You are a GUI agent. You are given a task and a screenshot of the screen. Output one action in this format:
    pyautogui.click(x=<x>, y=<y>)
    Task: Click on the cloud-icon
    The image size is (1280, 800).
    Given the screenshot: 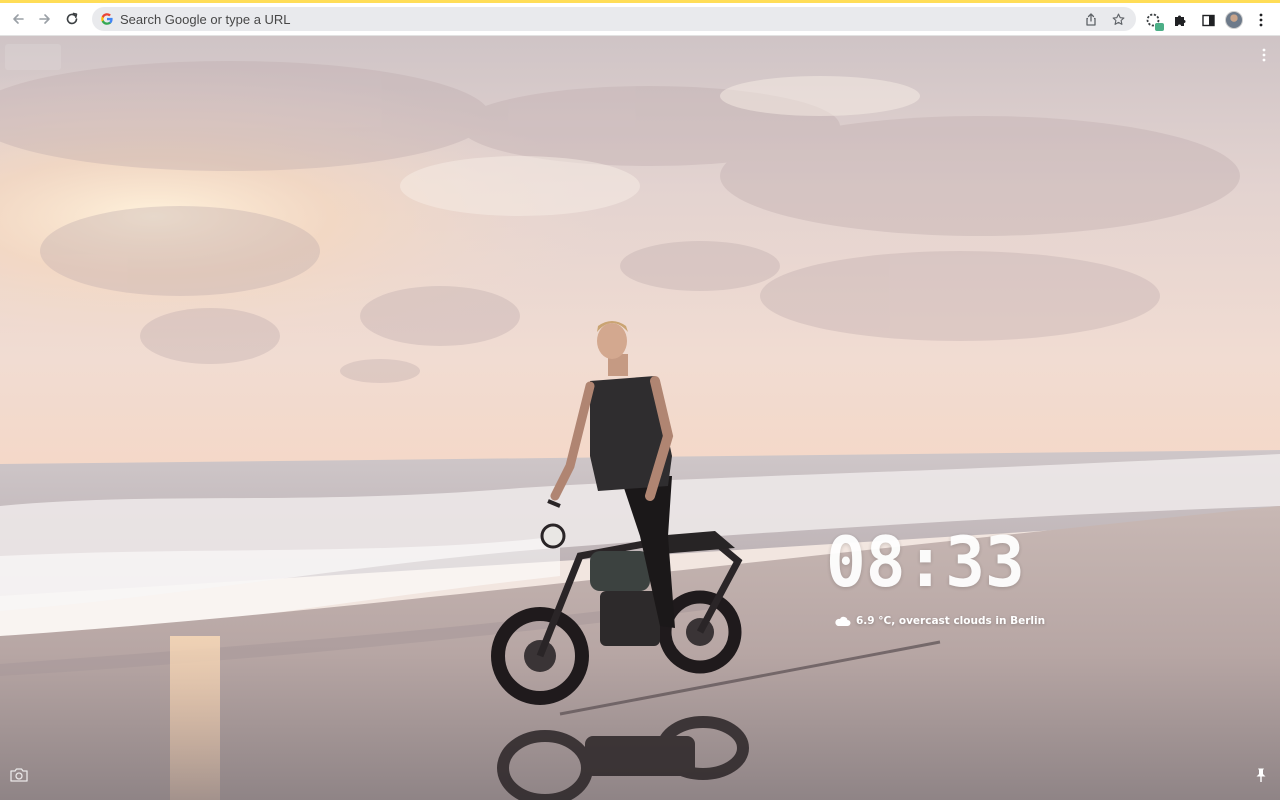 What is the action you would take?
    pyautogui.click(x=843, y=621)
    